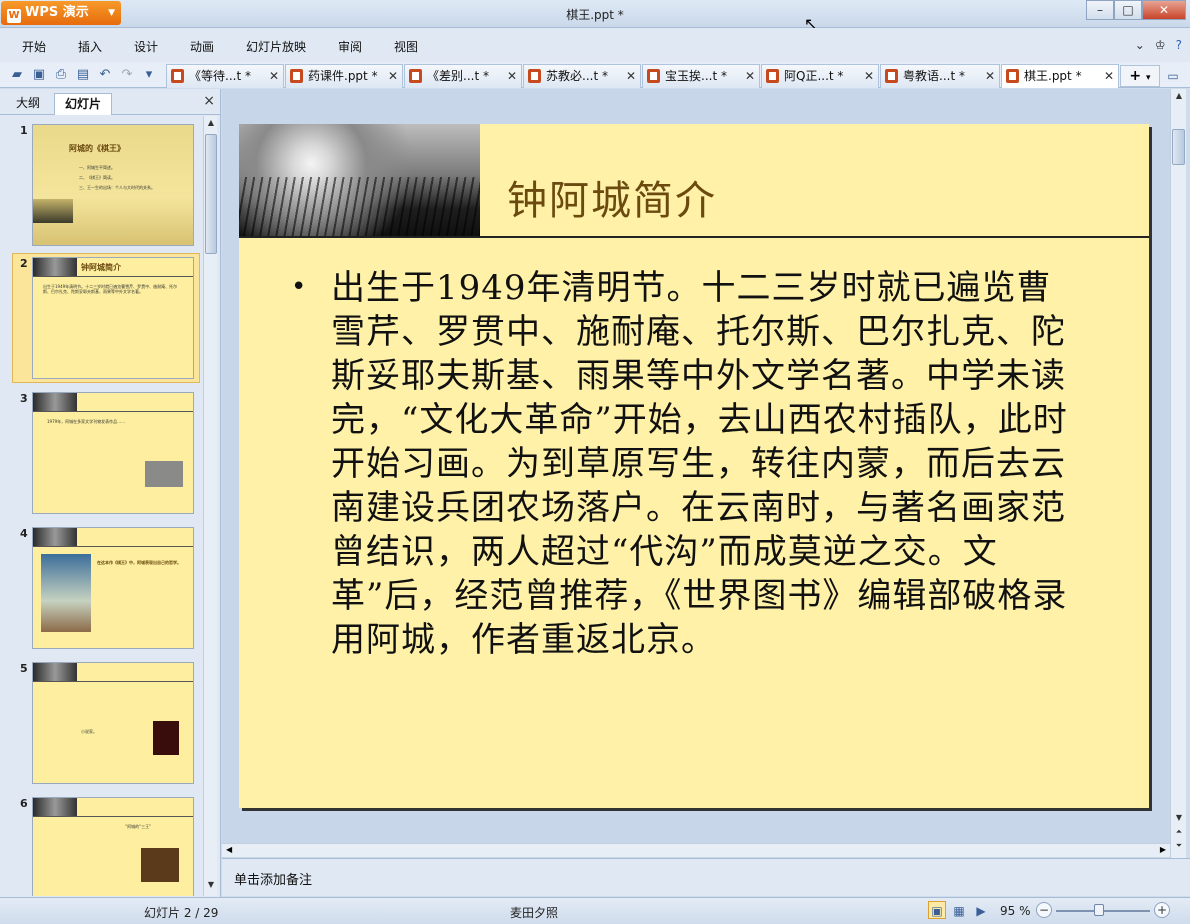 Image resolution: width=1190 pixels, height=924 pixels. What do you see at coordinates (1160, 45) in the screenshot?
I see `skin-icon: ♔` at bounding box center [1160, 45].